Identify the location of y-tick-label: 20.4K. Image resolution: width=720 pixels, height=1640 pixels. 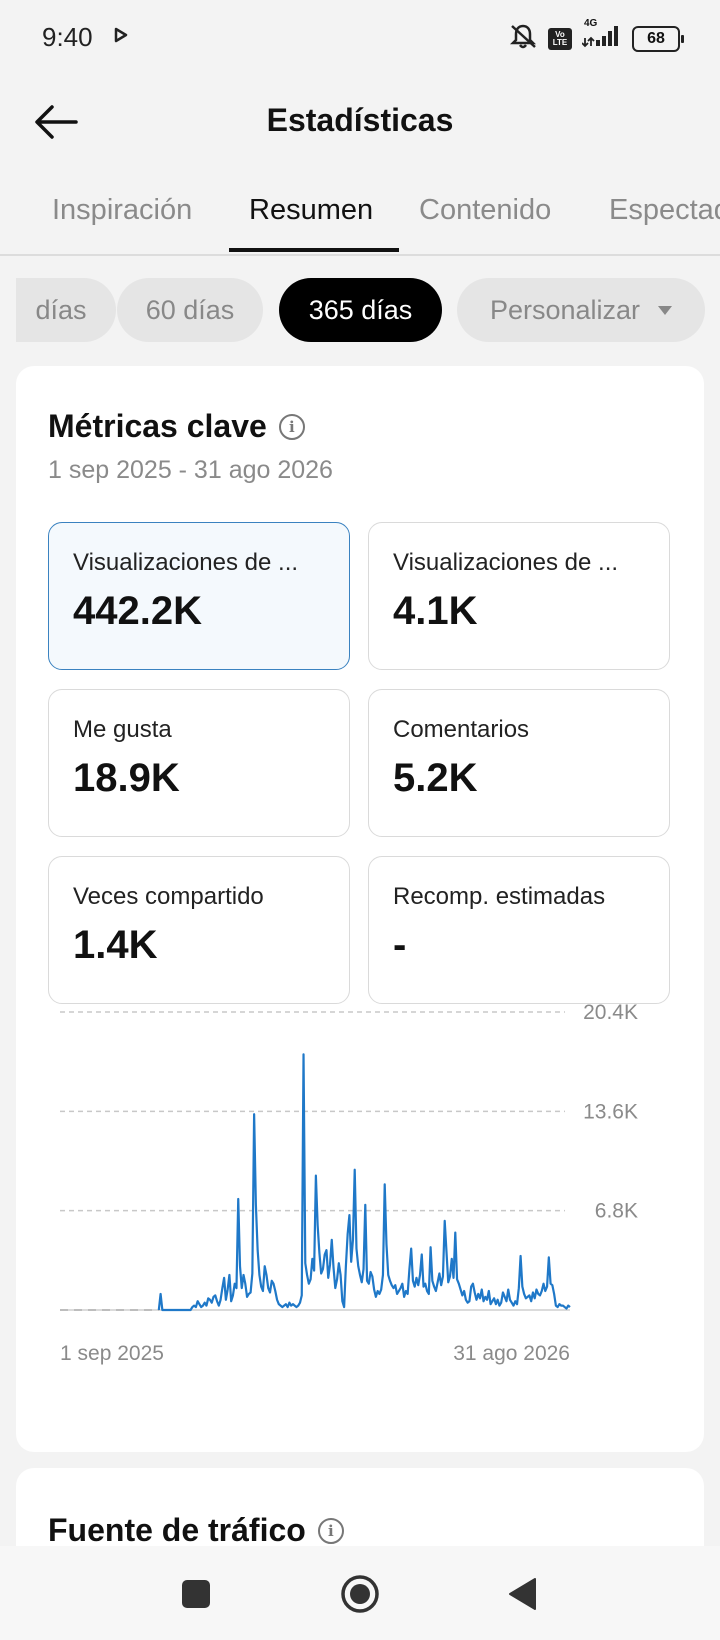
(610, 1012).